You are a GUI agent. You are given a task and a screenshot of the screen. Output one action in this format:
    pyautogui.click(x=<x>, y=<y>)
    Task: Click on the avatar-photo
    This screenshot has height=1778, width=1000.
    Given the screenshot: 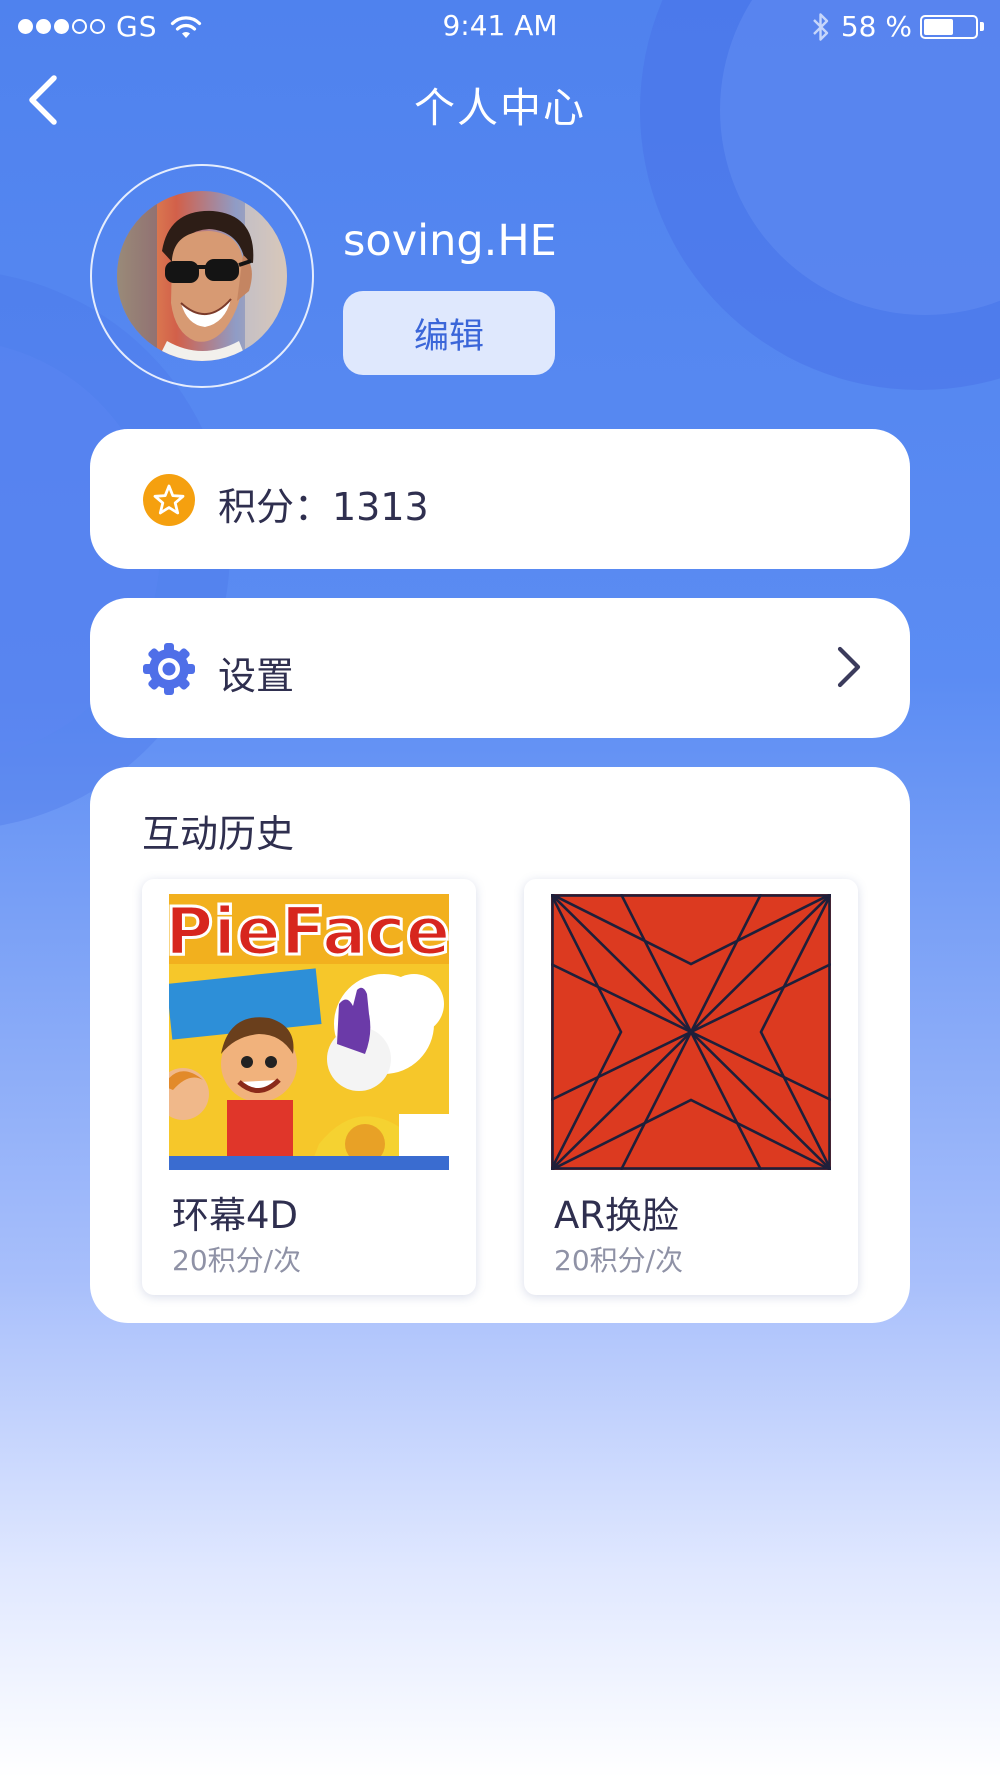 What is the action you would take?
    pyautogui.click(x=202, y=276)
    